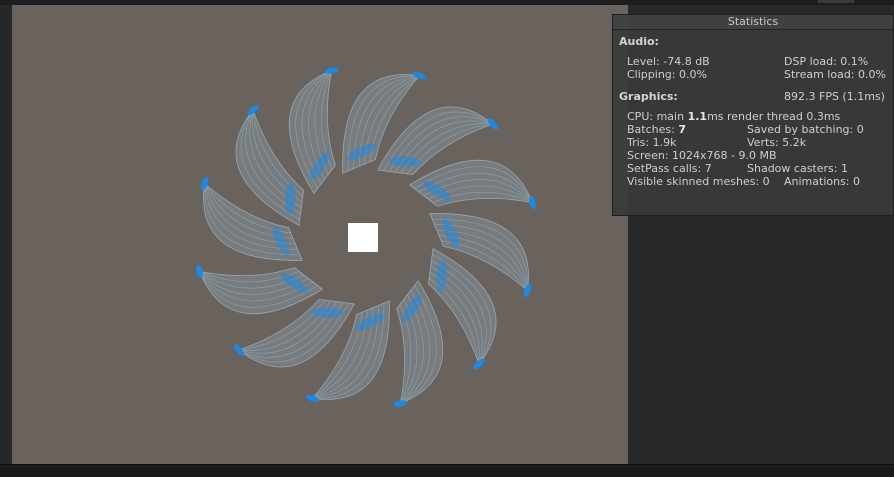 The width and height of the screenshot is (894, 477). Describe the element at coordinates (447, 470) in the screenshot. I see `status-bar` at that location.